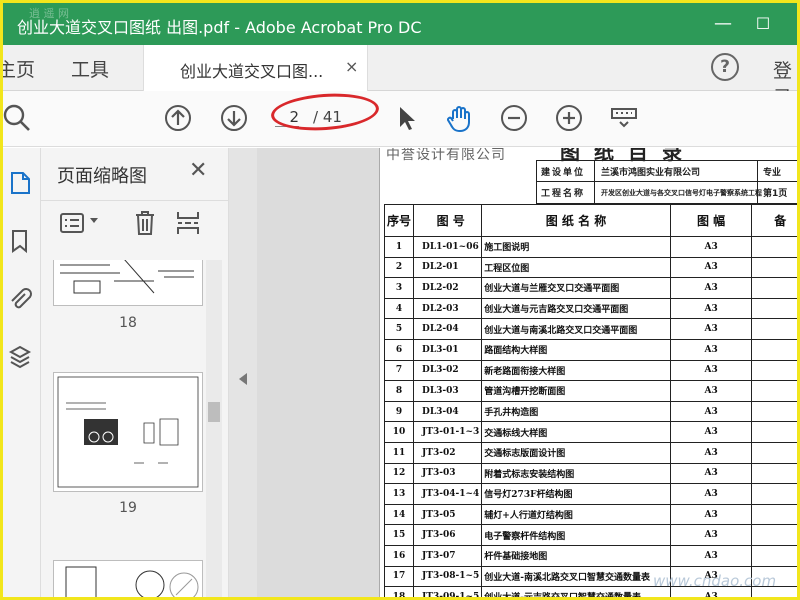  Describe the element at coordinates (94, 221) in the screenshot. I see `dropdown-arrow-icon` at that location.